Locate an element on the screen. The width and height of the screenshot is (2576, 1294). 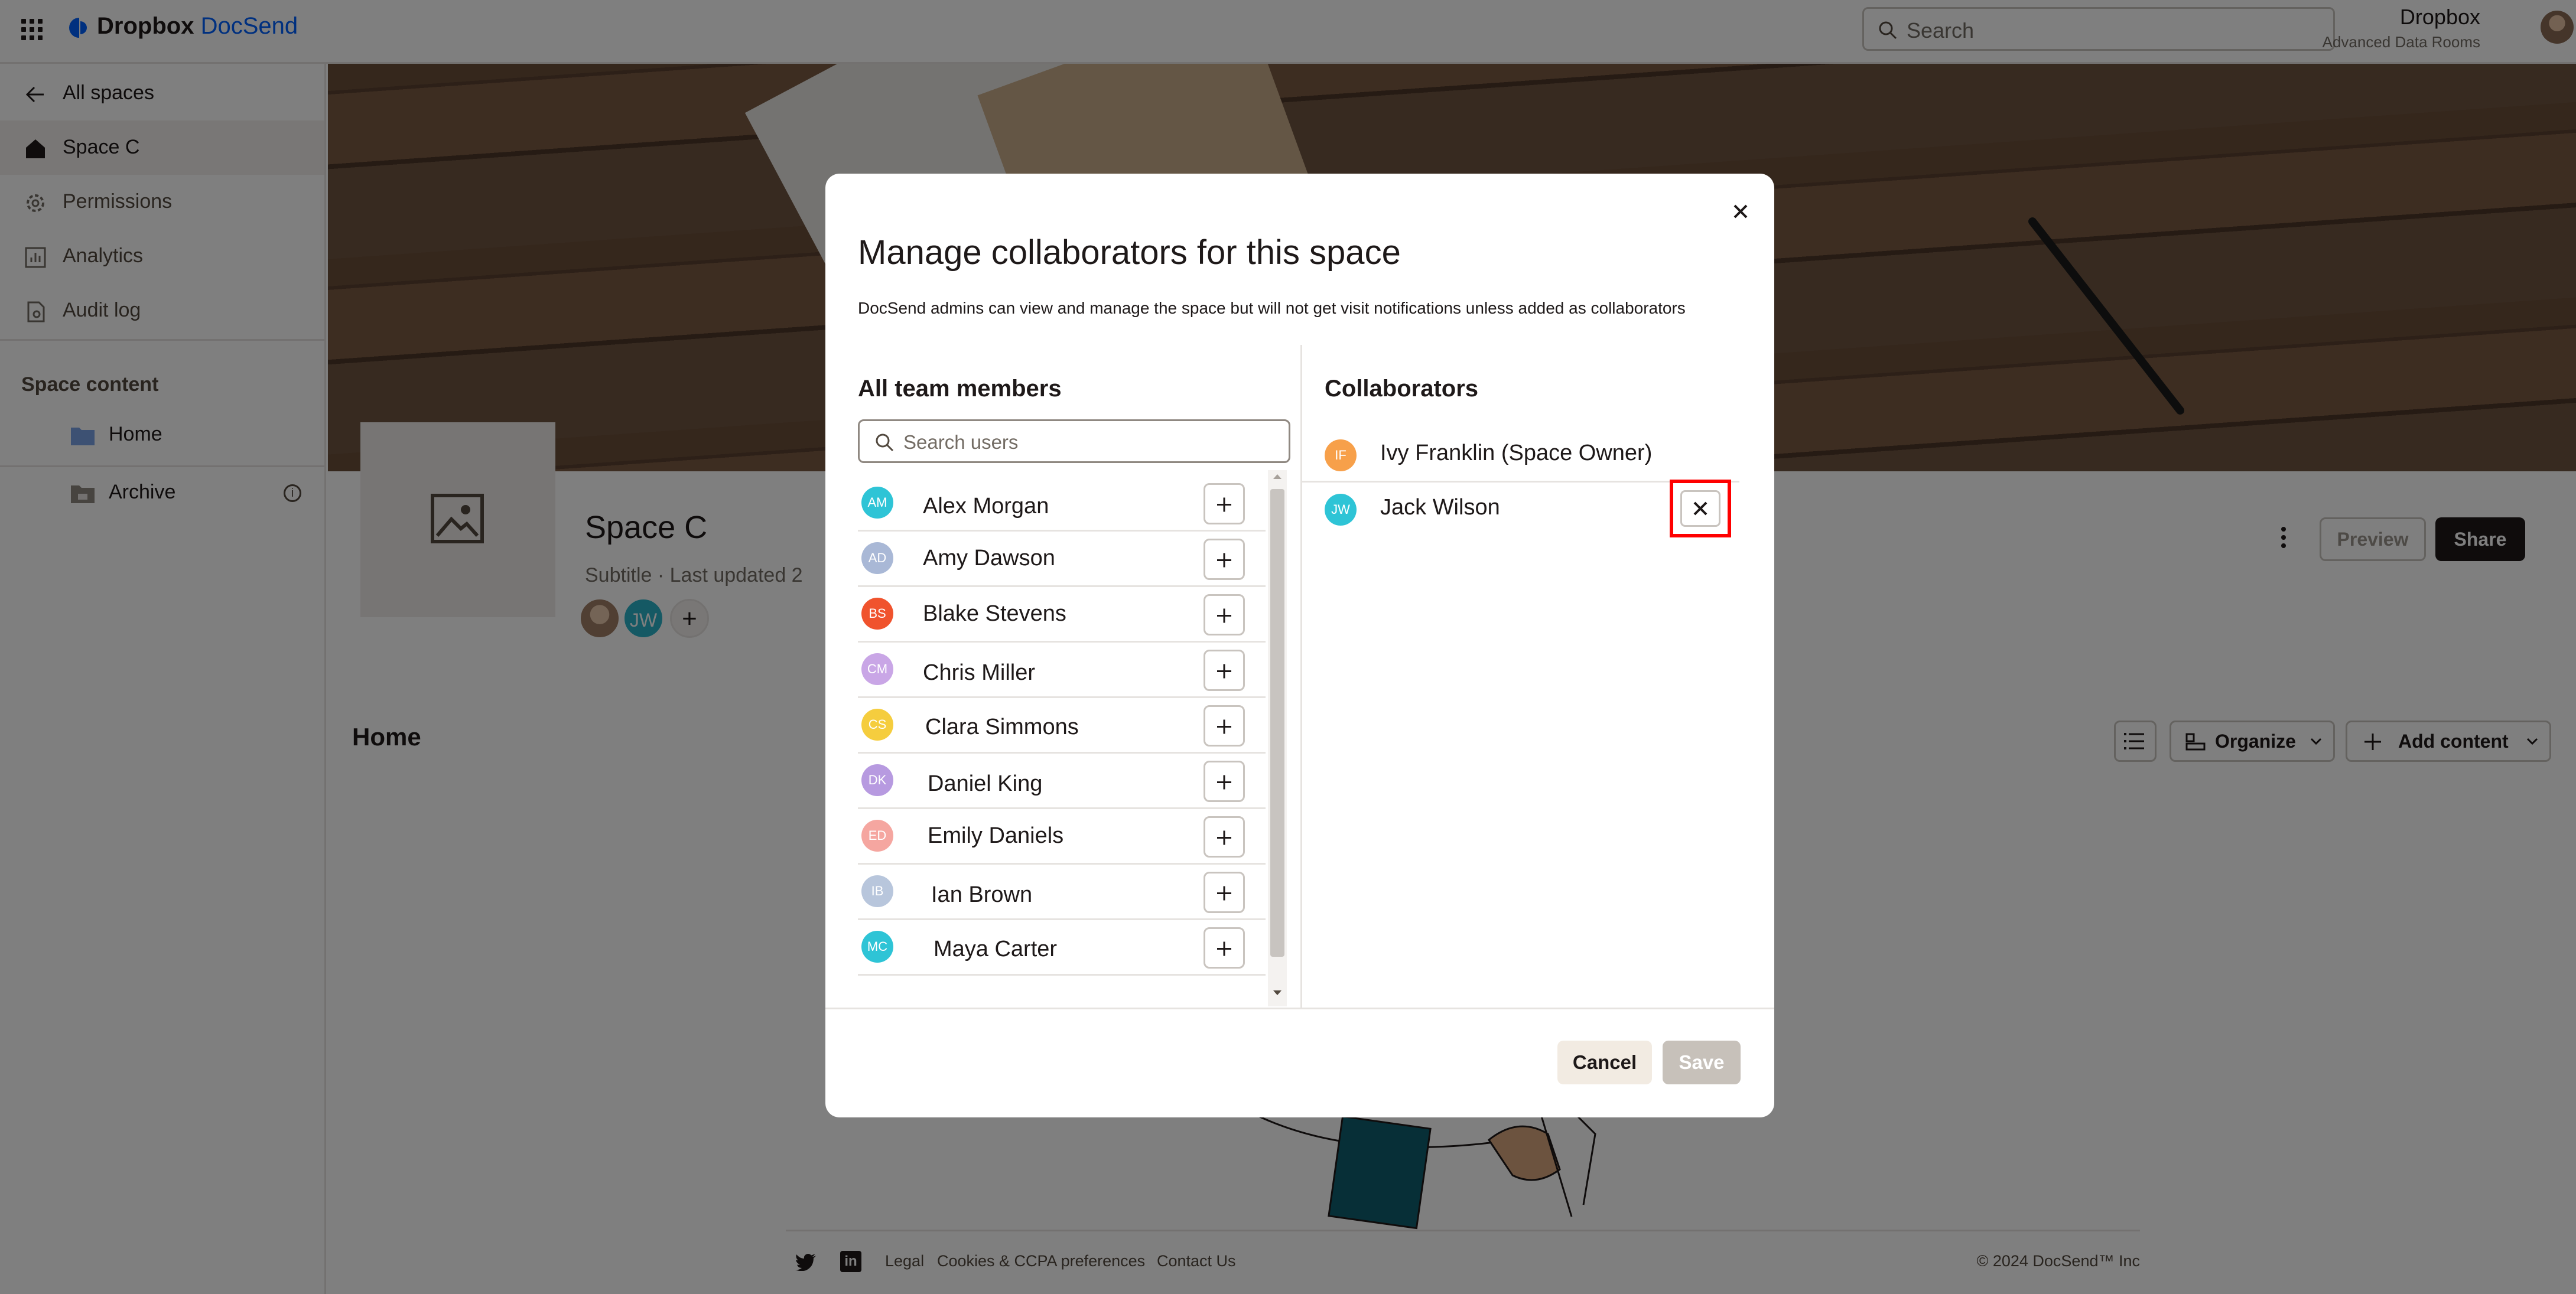
members-heading: All team members is located at coordinates (960, 389).